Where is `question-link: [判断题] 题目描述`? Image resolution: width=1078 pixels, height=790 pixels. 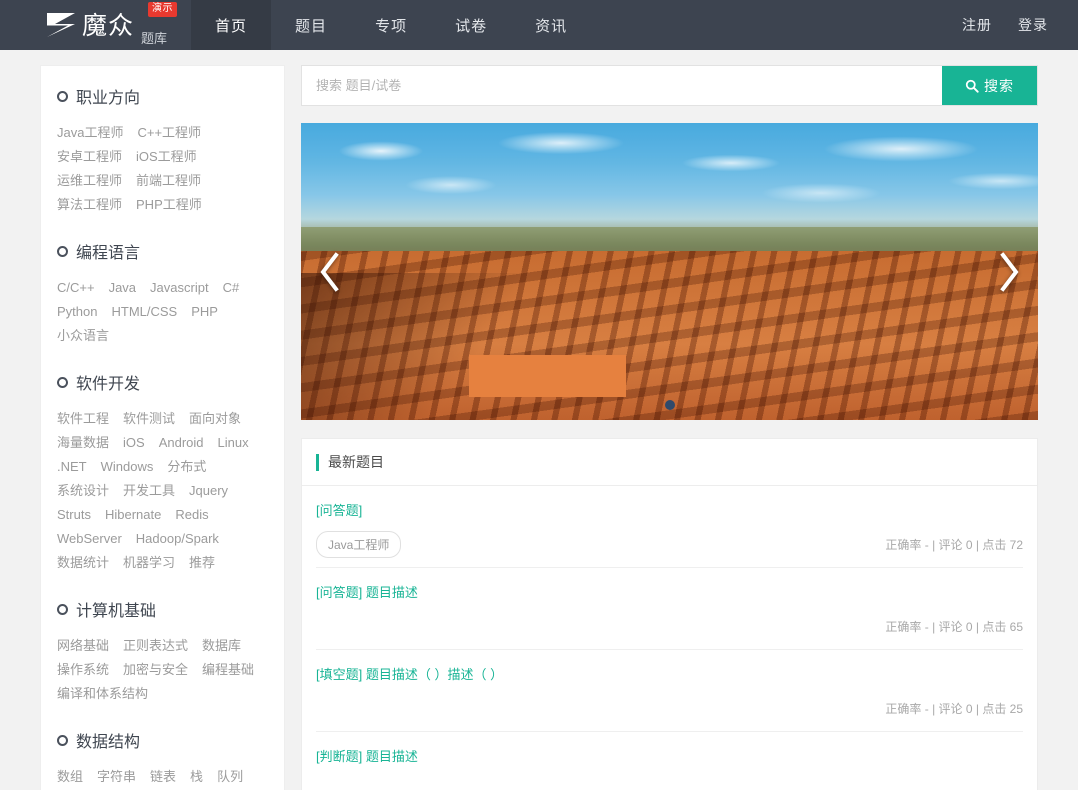 question-link: [判断题] 题目描述 is located at coordinates (669, 757).